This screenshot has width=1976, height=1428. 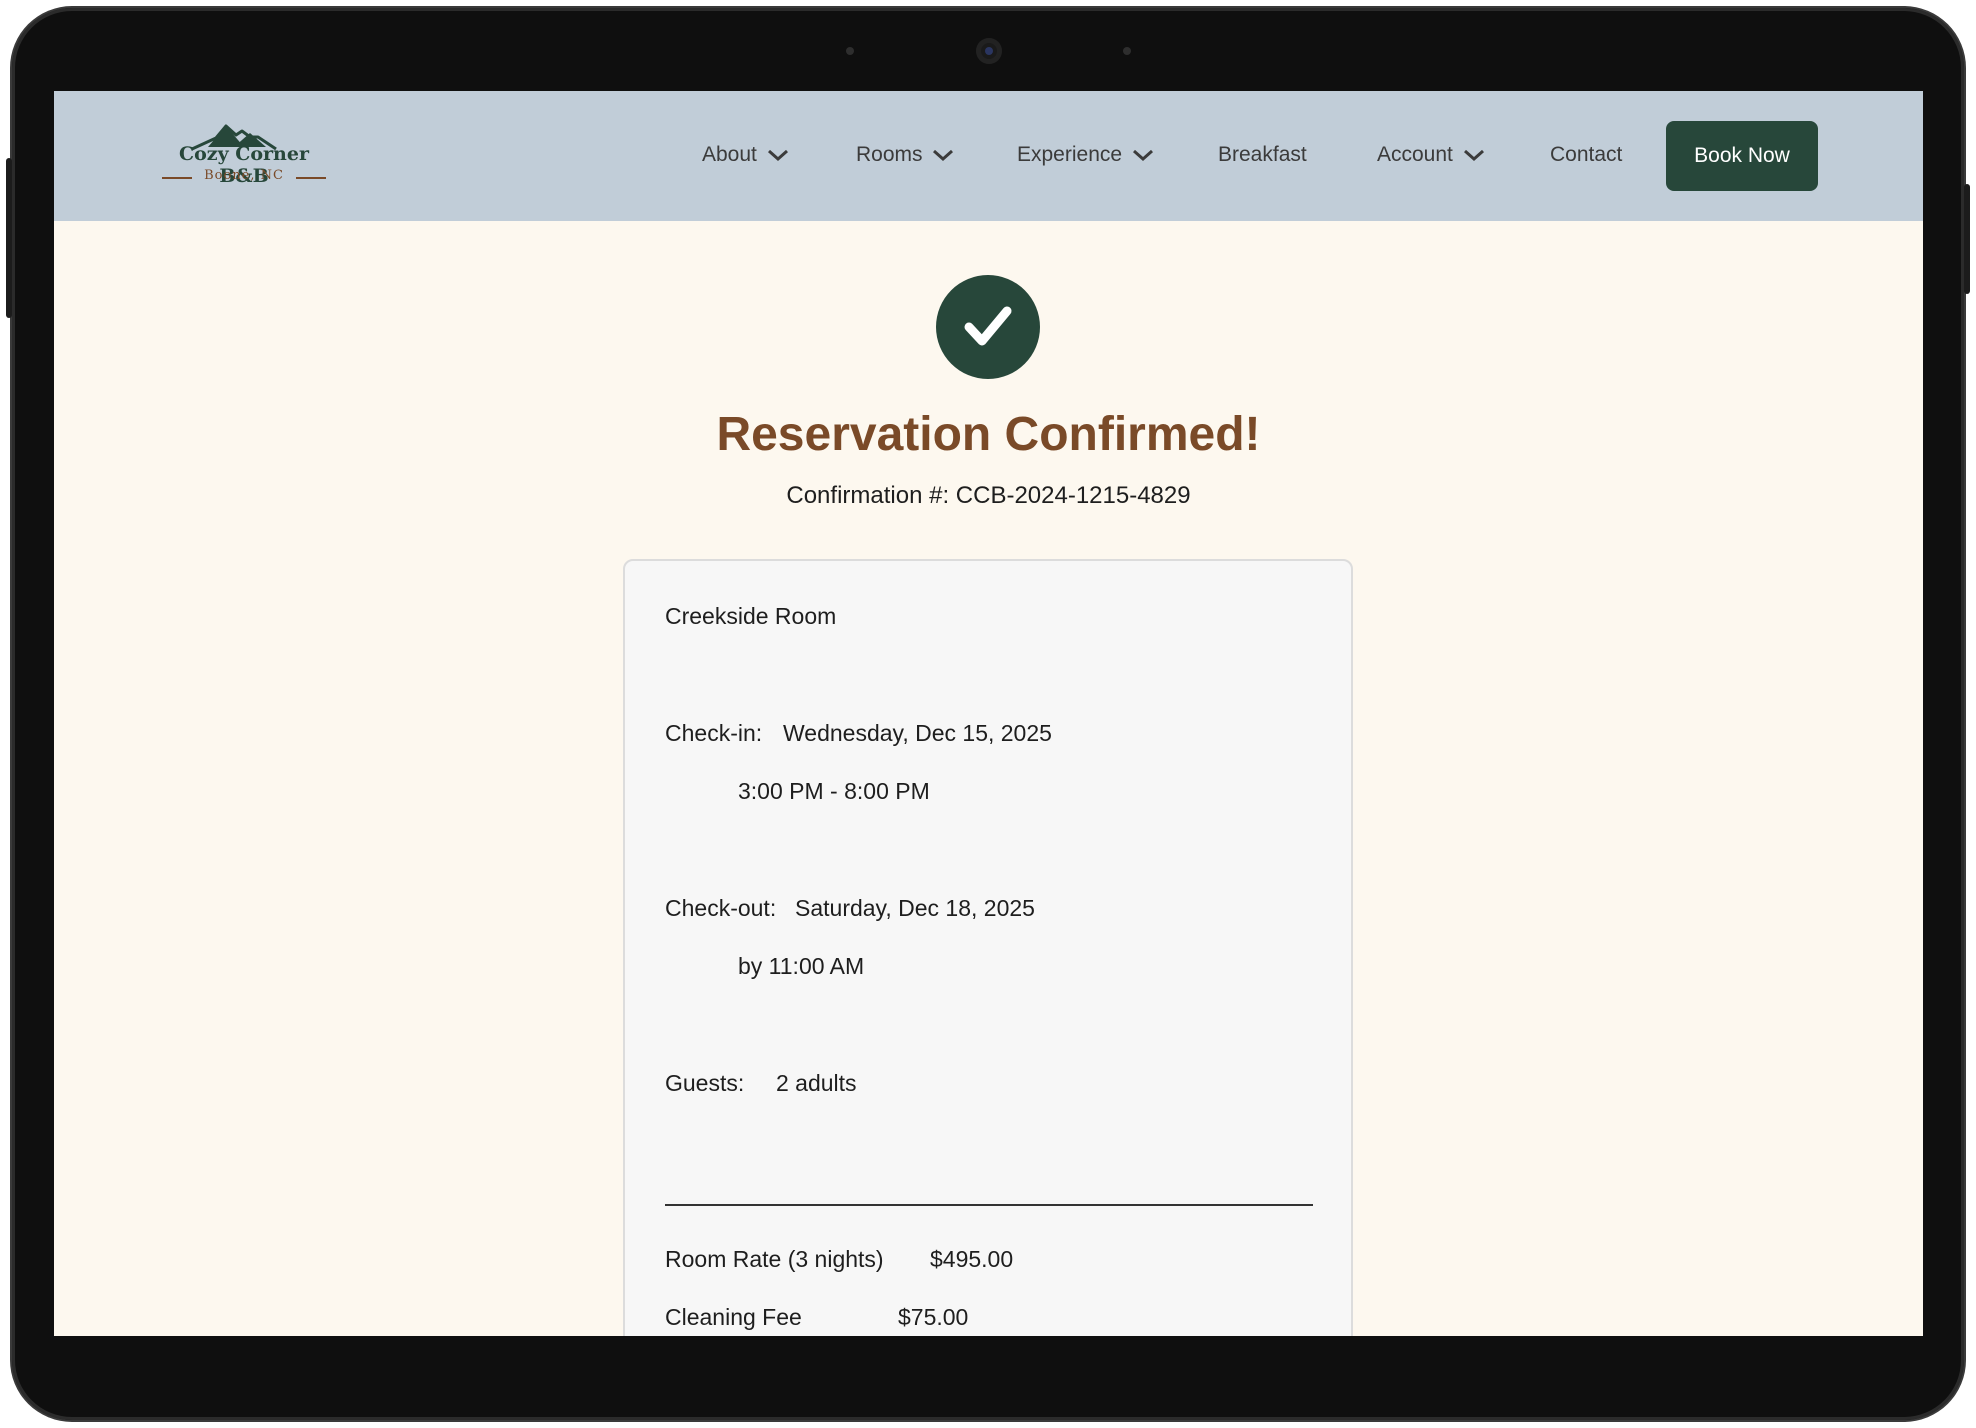 I want to click on nav-rooms-label: Rooms, so click(x=889, y=154).